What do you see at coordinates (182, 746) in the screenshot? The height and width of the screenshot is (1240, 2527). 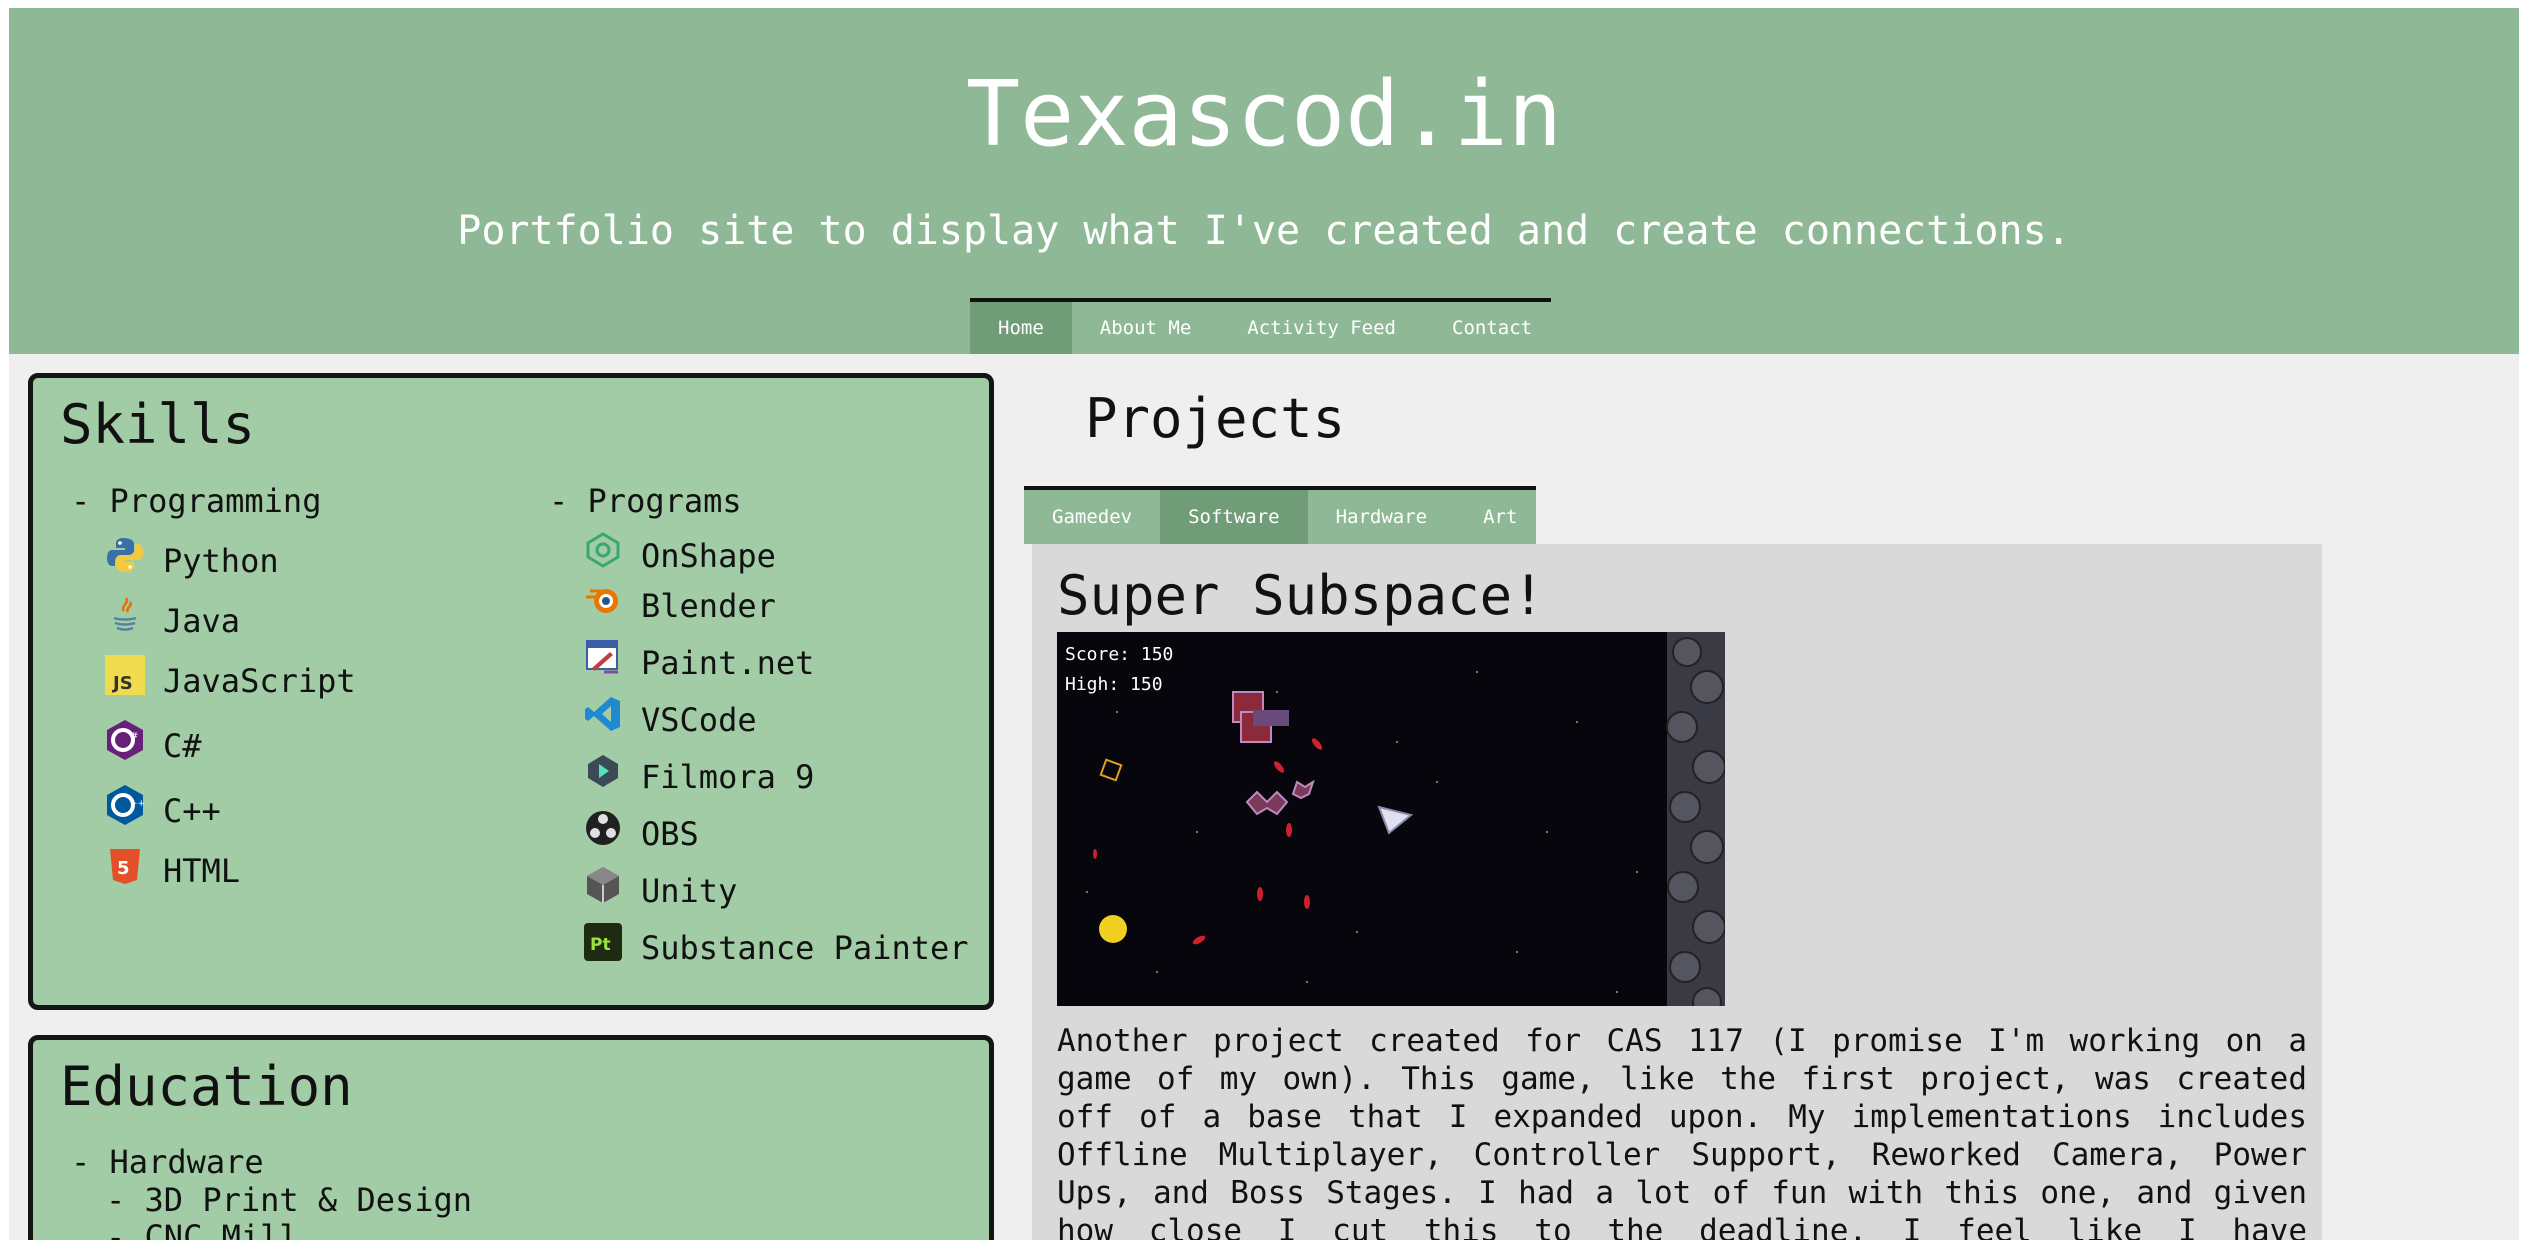 I see `skill-label: C#` at bounding box center [182, 746].